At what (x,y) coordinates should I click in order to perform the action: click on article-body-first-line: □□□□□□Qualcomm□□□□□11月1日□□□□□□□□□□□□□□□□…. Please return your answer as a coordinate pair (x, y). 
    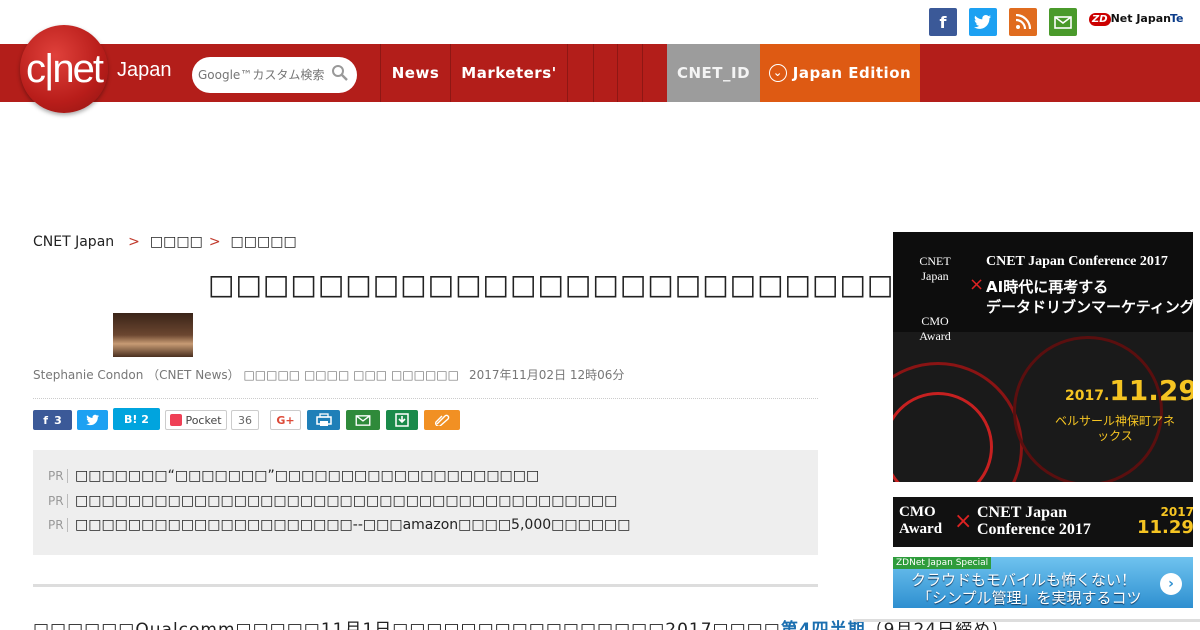
    Looking at the image, I should click on (521, 622).